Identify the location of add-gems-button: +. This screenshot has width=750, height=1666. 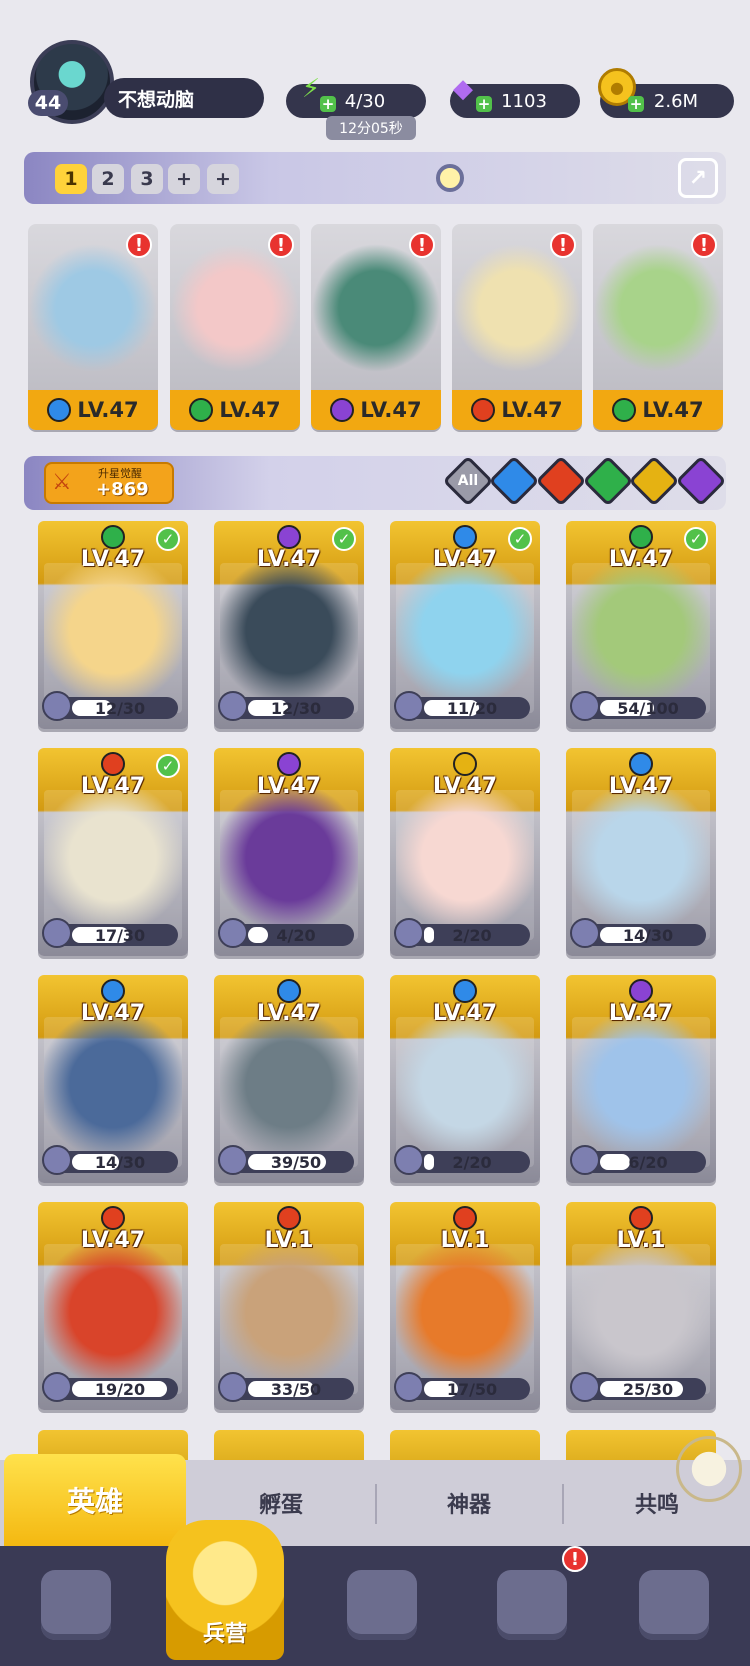
(484, 104).